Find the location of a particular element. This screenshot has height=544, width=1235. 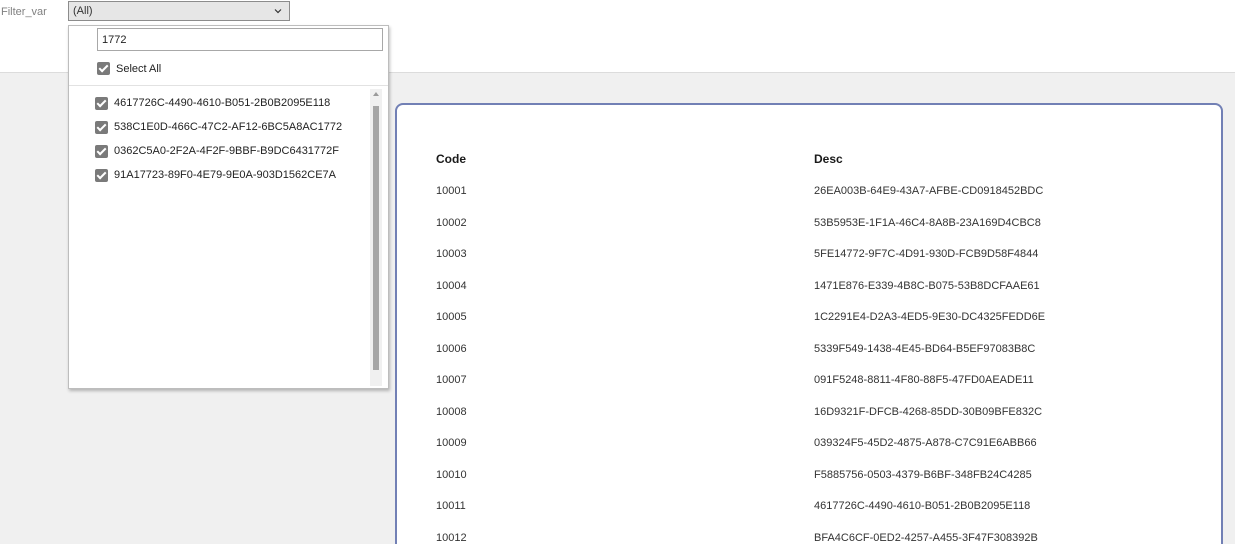

filter-label: Filter_var is located at coordinates (24, 12).